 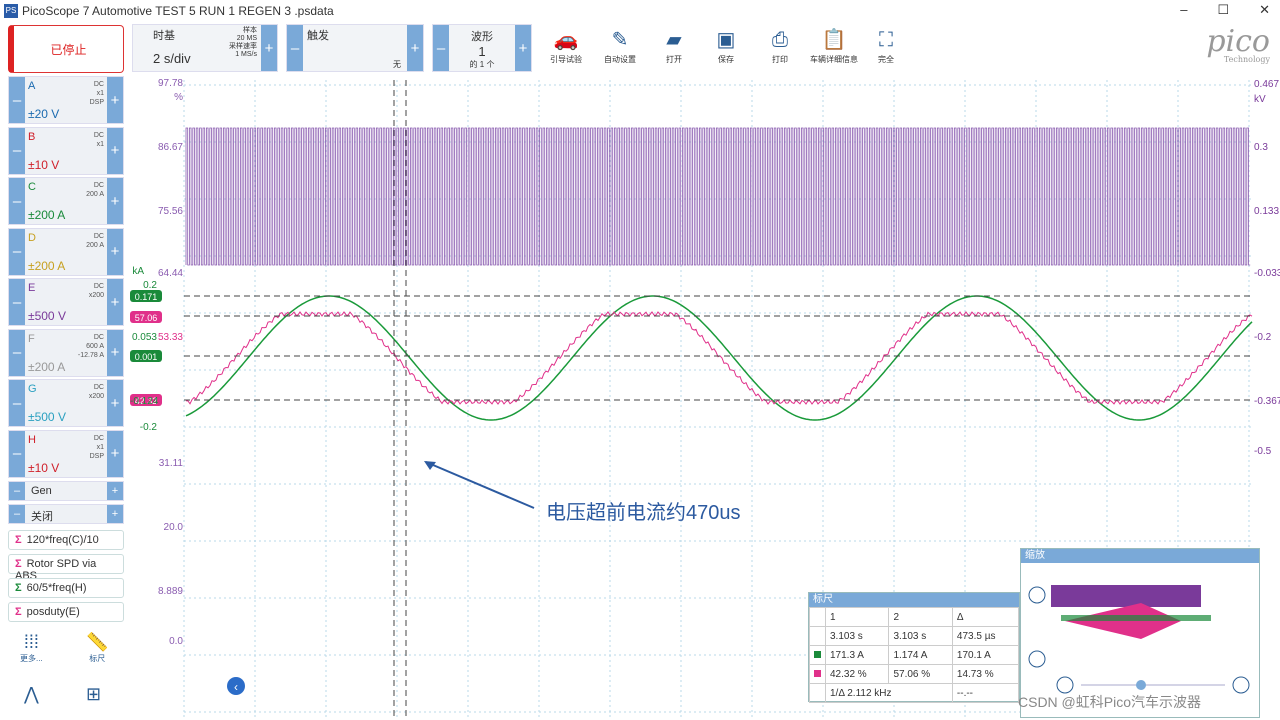 I want to click on vehicle-details-button: 📋 车辆详细信息, so click(x=834, y=45).